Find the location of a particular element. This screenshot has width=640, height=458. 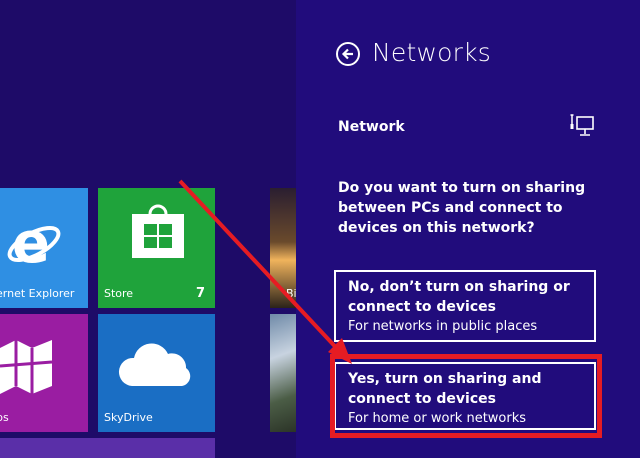

wired-network-icon is located at coordinates (582, 125).